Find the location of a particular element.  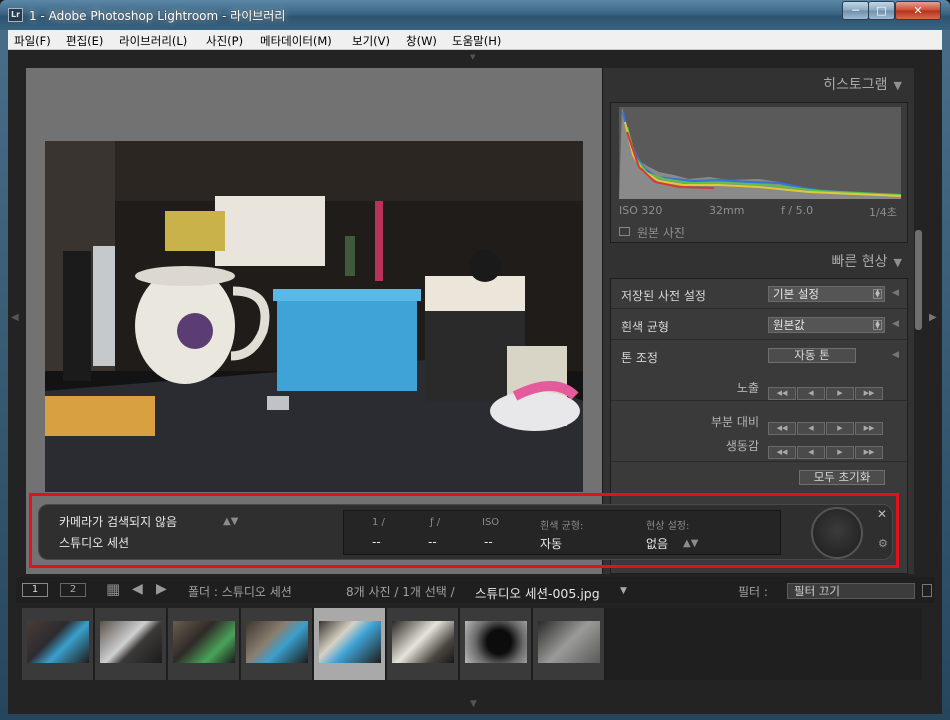

back-arrow-icon: ◀ is located at coordinates (137, 589).